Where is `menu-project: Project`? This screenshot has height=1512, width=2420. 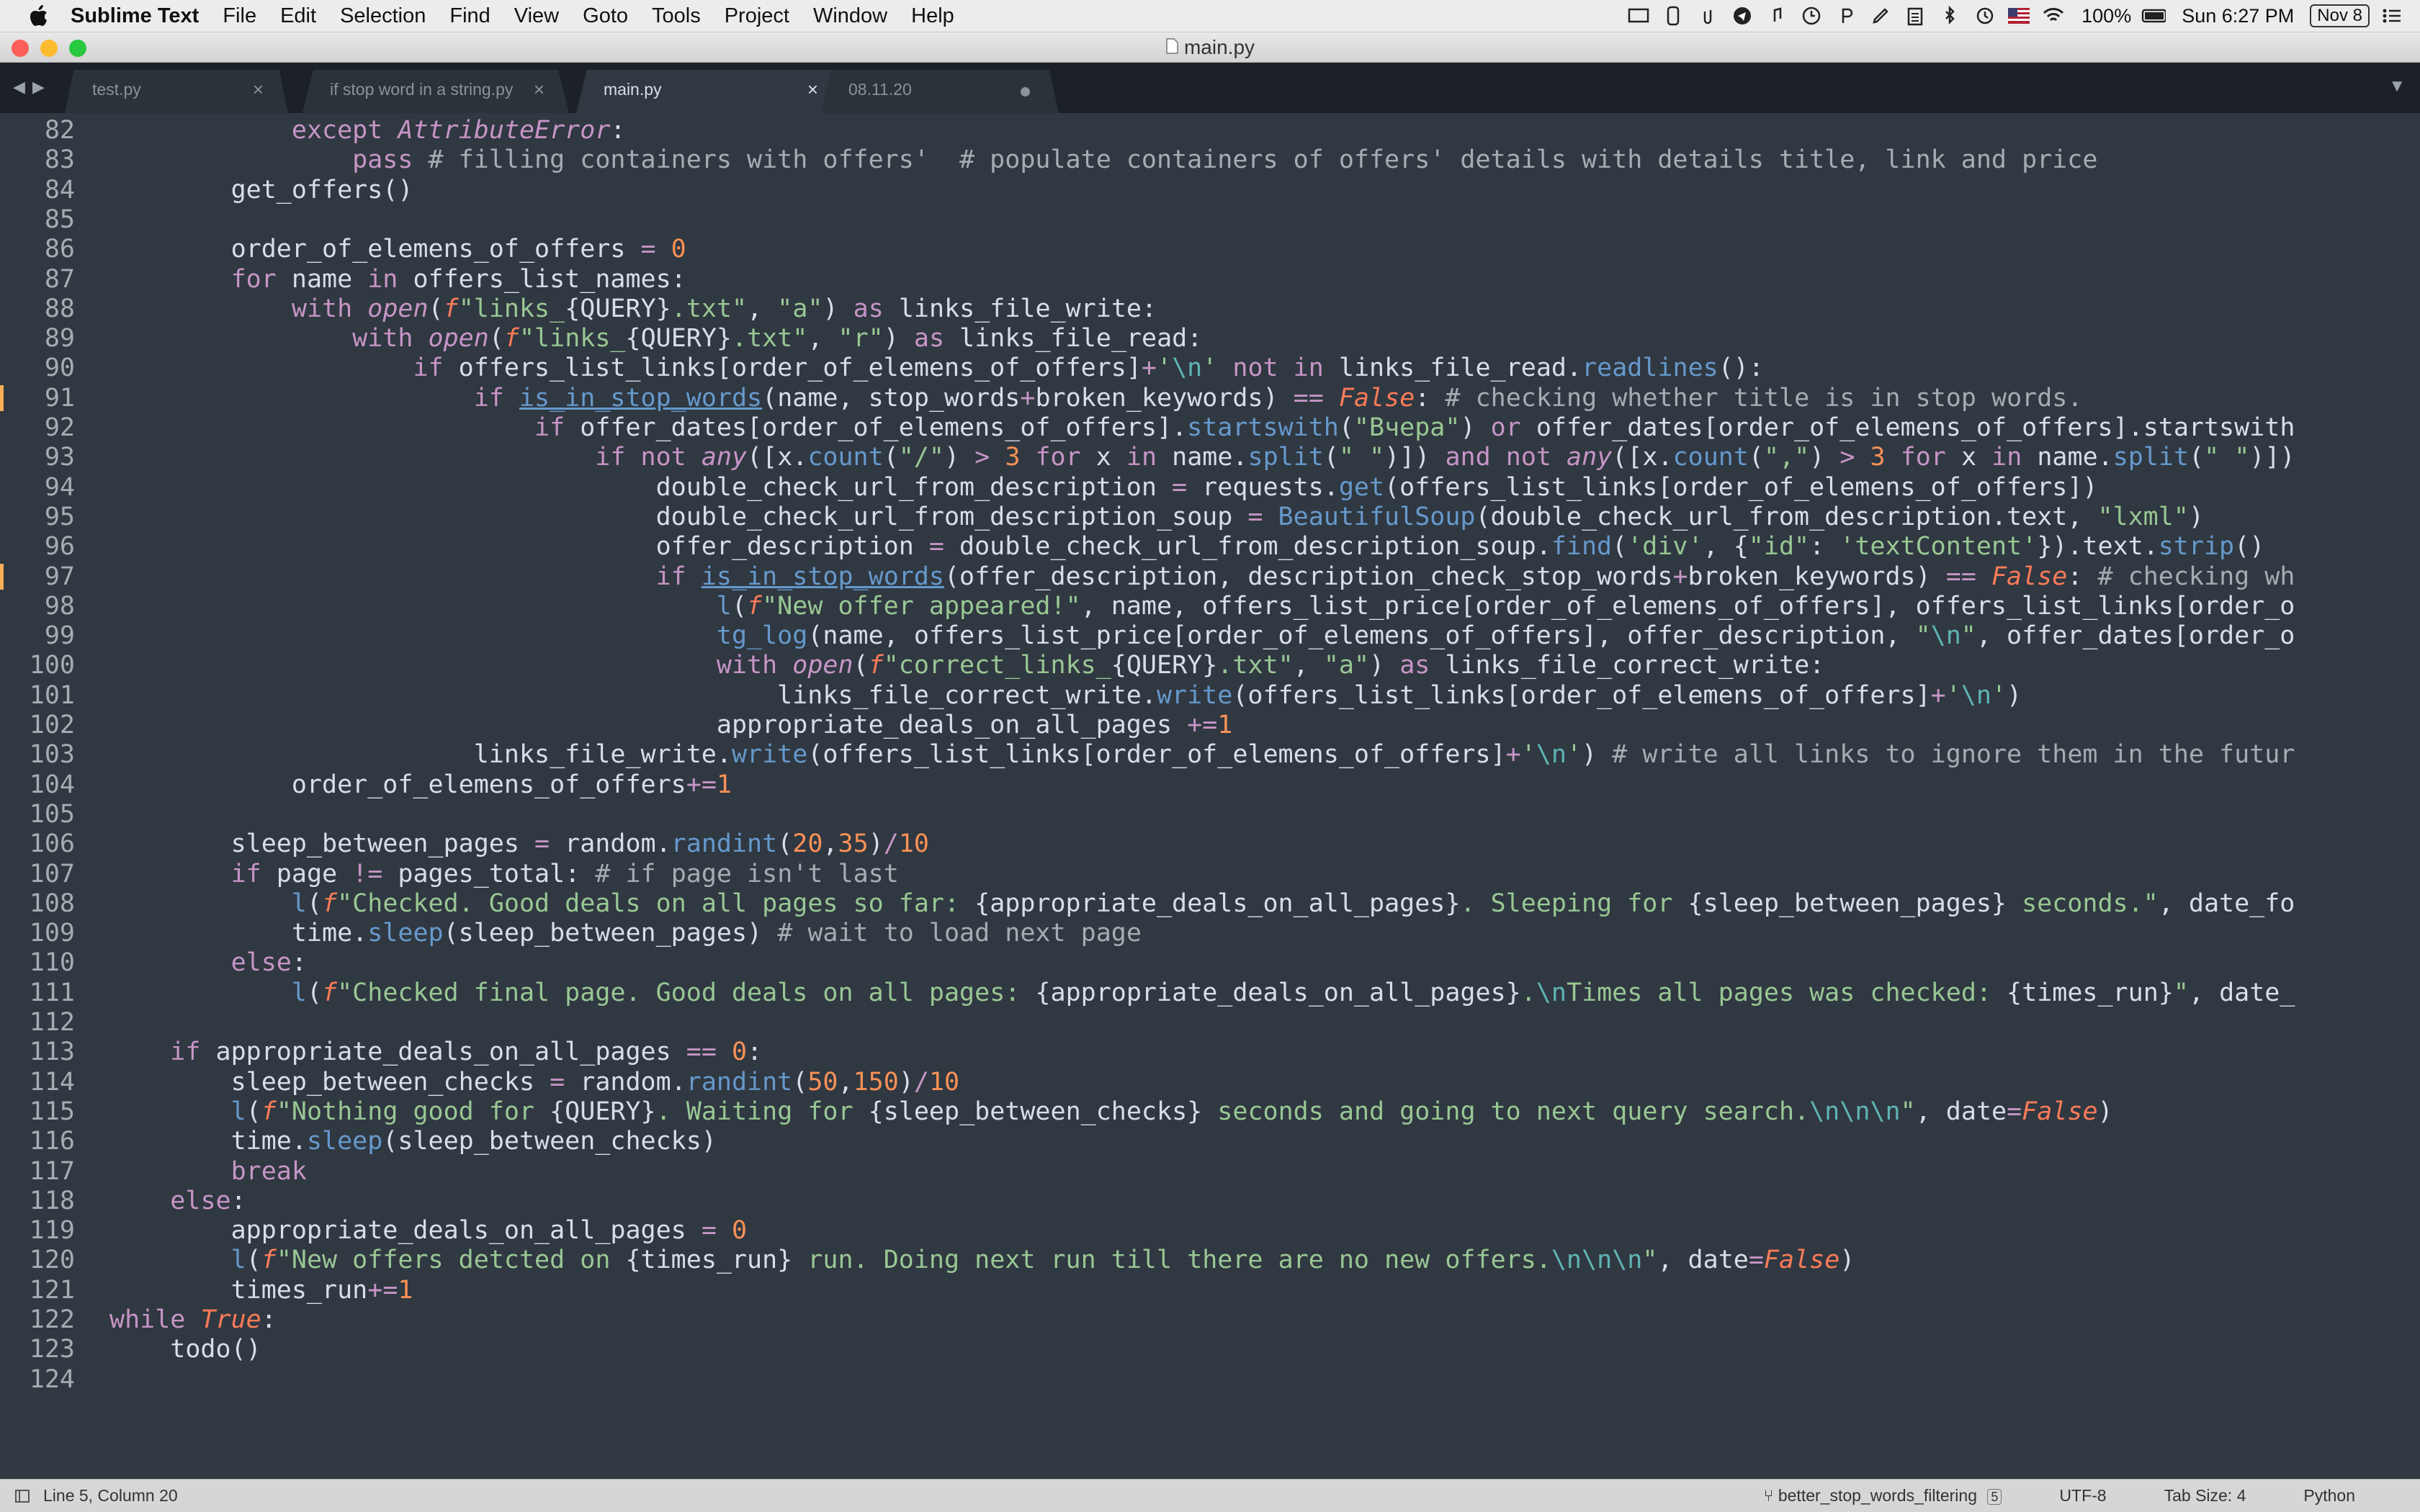
menu-project: Project is located at coordinates (757, 16).